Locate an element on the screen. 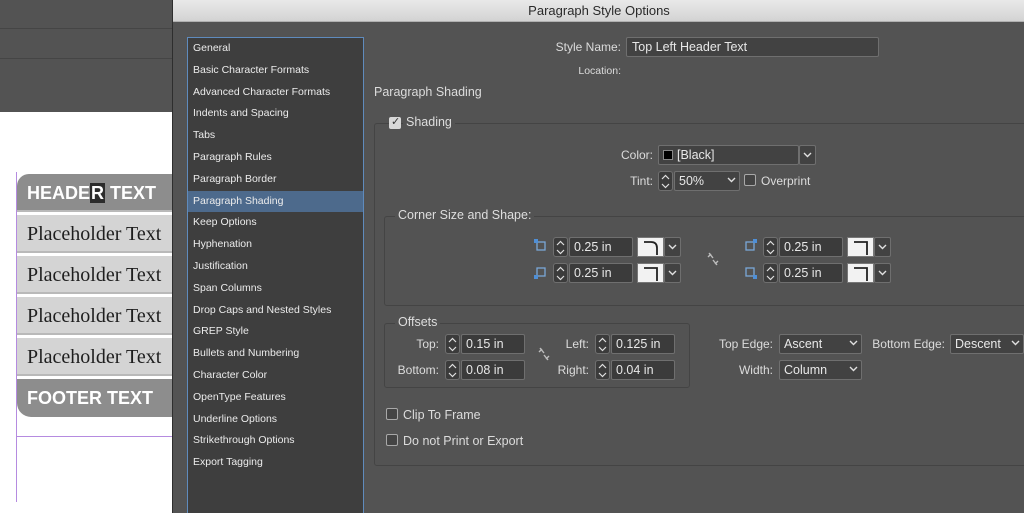 This screenshot has height=513, width=1024. category-item-paragraph-border: Paragraph Border is located at coordinates (275, 179).